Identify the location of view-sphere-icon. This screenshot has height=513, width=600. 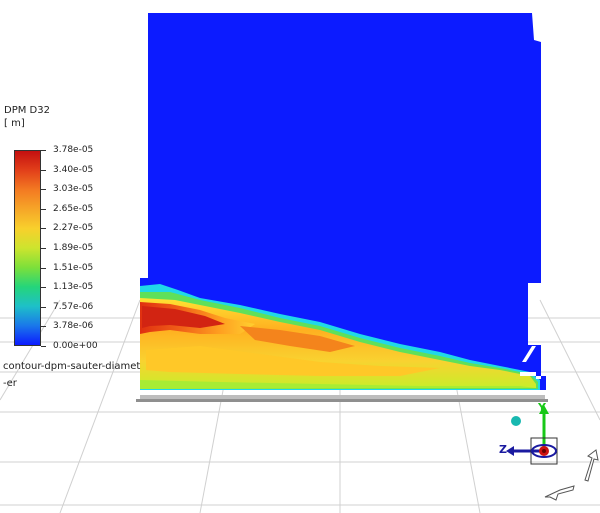
(516, 421).